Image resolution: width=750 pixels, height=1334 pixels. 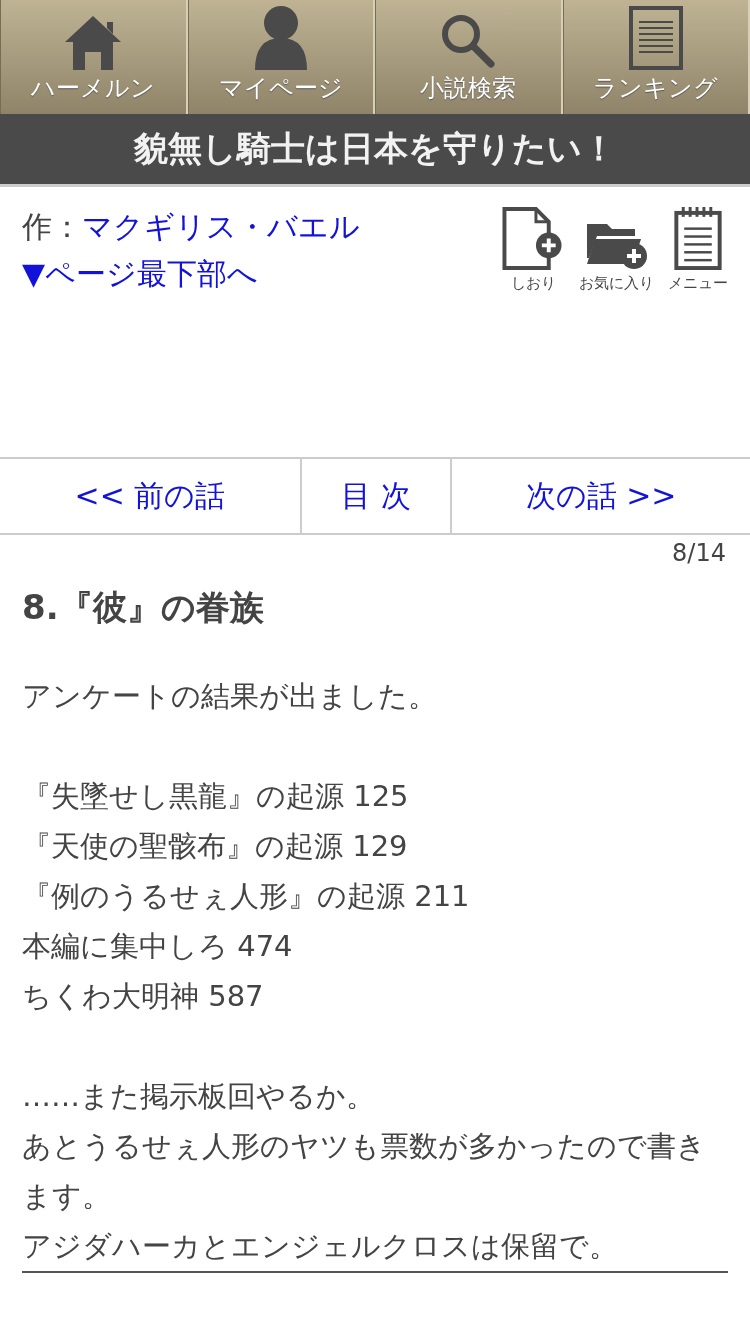 I want to click on text-line: 『例のうるせぇ人形』の起源 211, so click(x=246, y=896).